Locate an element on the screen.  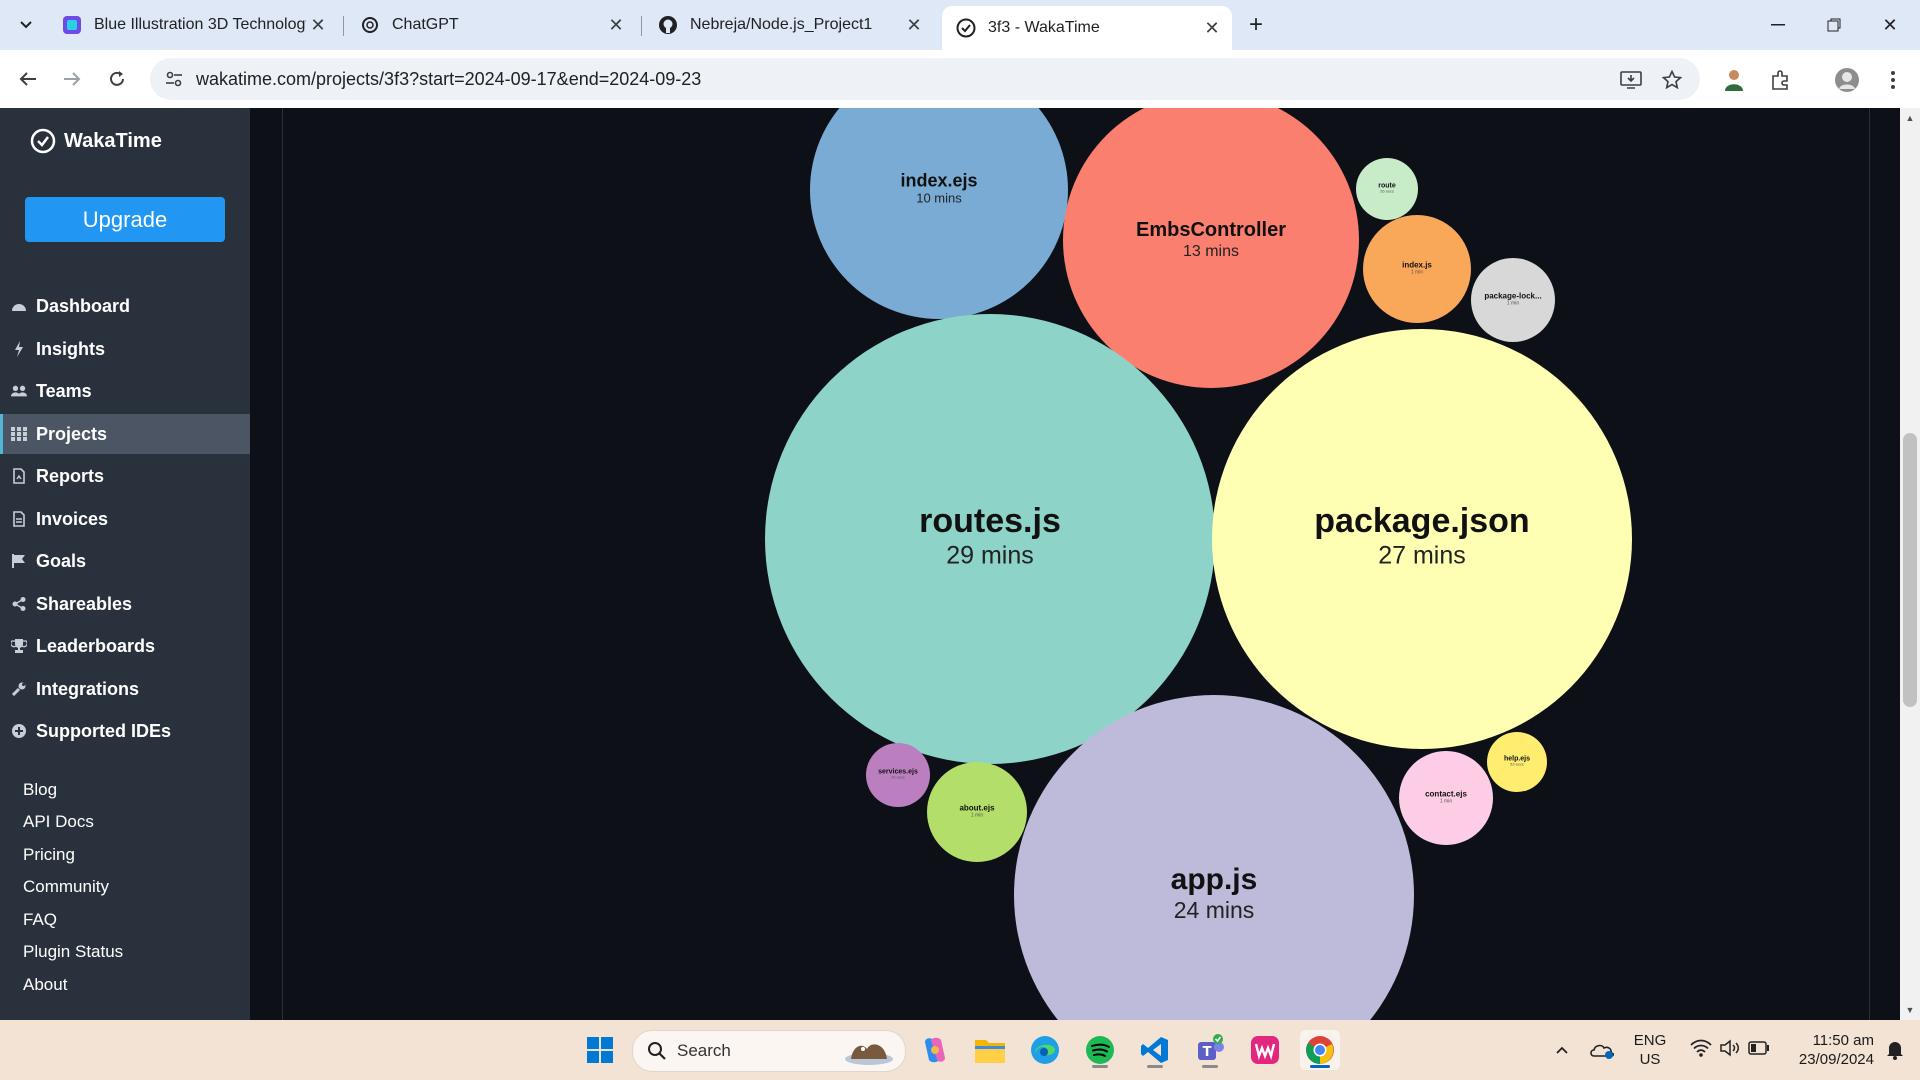
file-bubble: index.js1 min is located at coordinates (1417, 269).